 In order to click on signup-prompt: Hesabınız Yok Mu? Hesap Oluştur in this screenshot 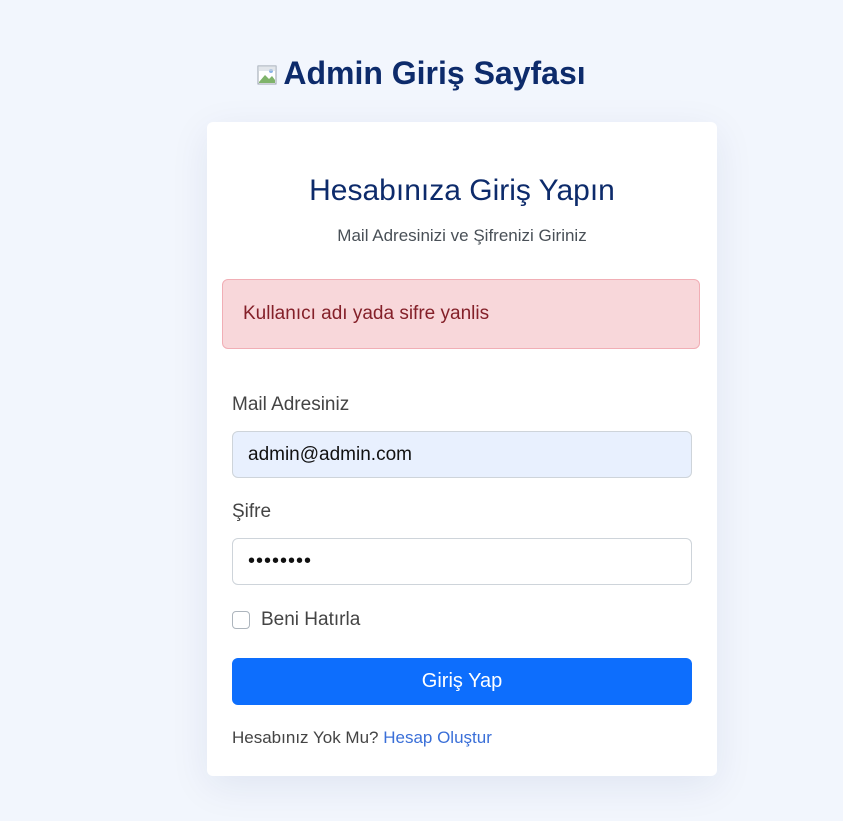, I will do `click(362, 738)`.